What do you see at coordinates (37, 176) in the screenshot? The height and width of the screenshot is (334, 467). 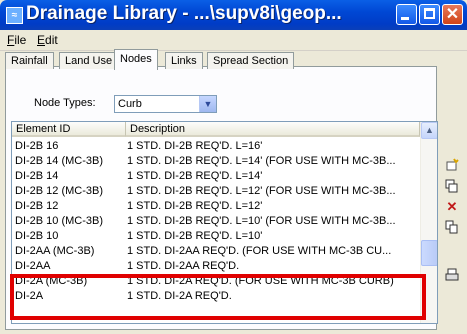 I see `element-id-cell: DI-2B 14` at bounding box center [37, 176].